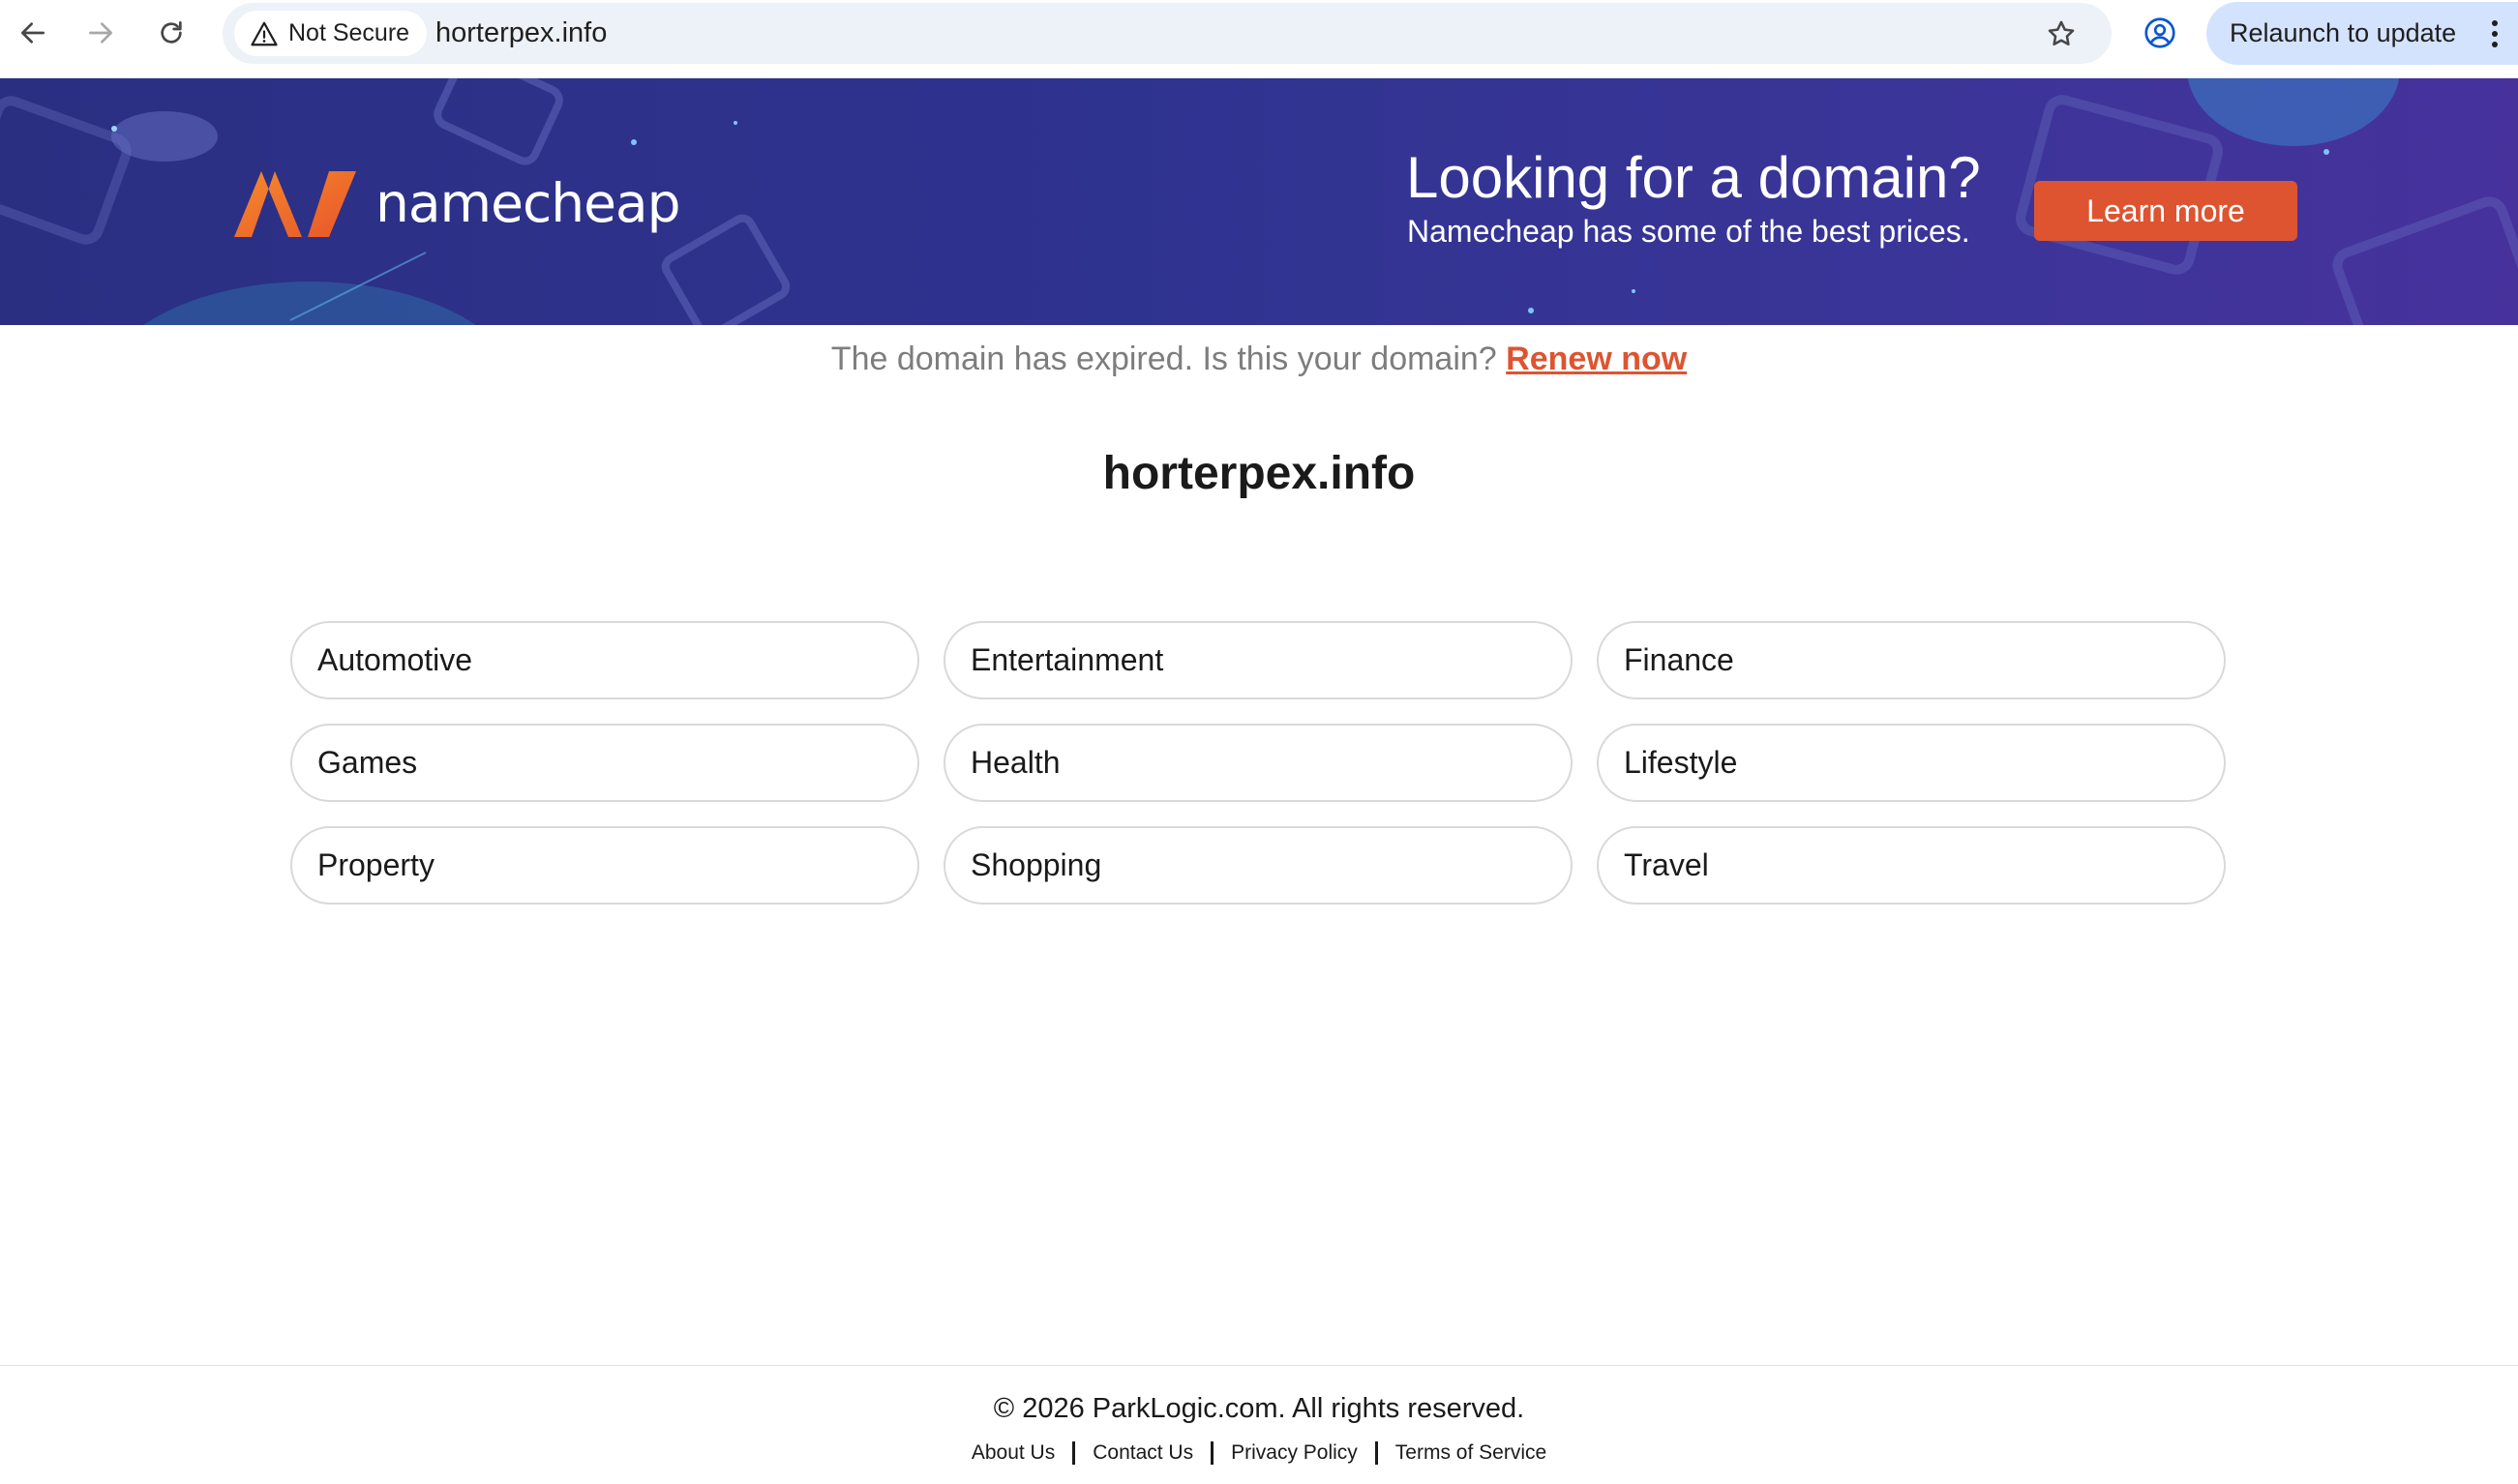 The height and width of the screenshot is (1484, 2518). I want to click on category-automotive: Automotive, so click(604, 660).